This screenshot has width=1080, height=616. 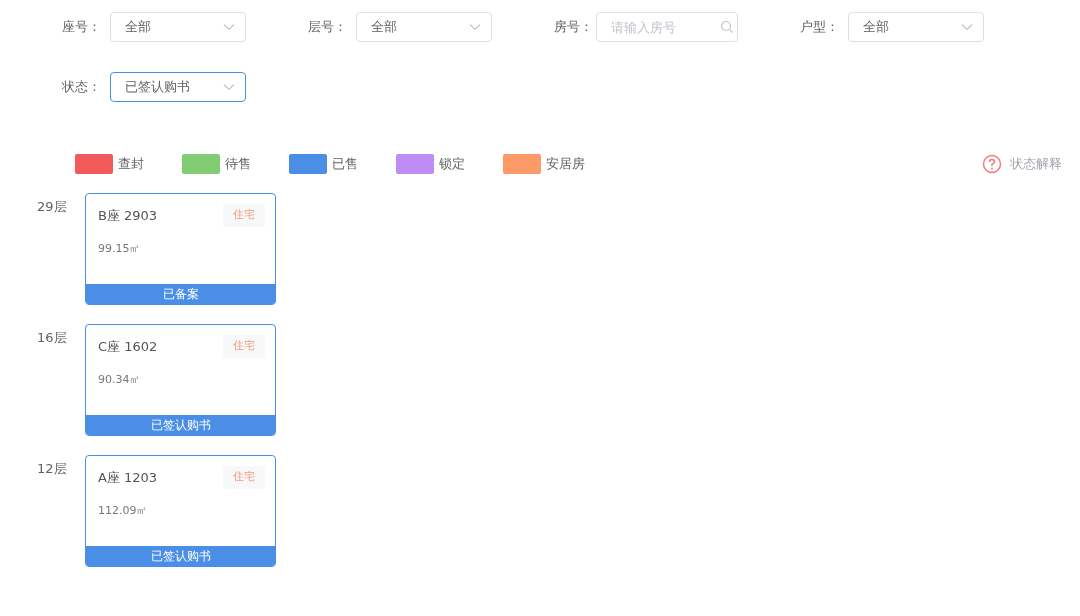 What do you see at coordinates (52, 207) in the screenshot?
I see `floor-label: 29层` at bounding box center [52, 207].